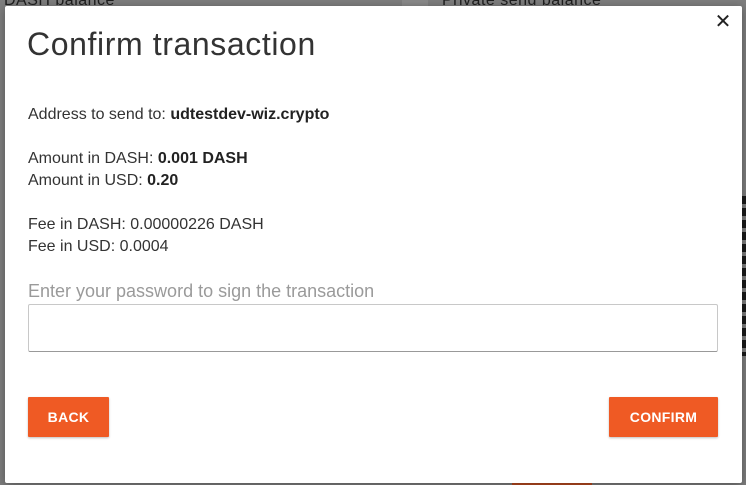 The width and height of the screenshot is (746, 485). Describe the element at coordinates (163, 180) in the screenshot. I see `amount-usd-value: 0.20` at that location.